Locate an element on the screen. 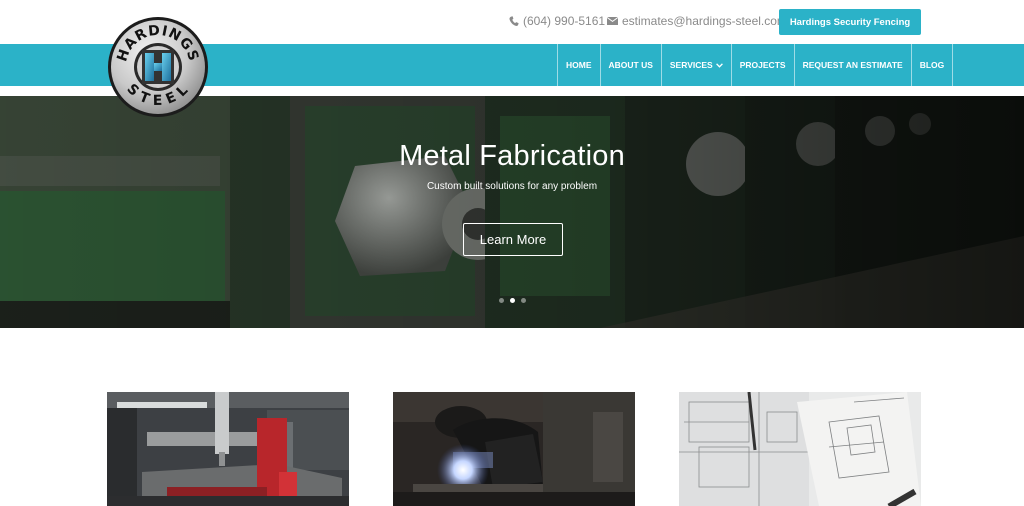 Image resolution: width=1024 pixels, height=506 pixels. nav-item-label: SERVICES is located at coordinates (691, 65).